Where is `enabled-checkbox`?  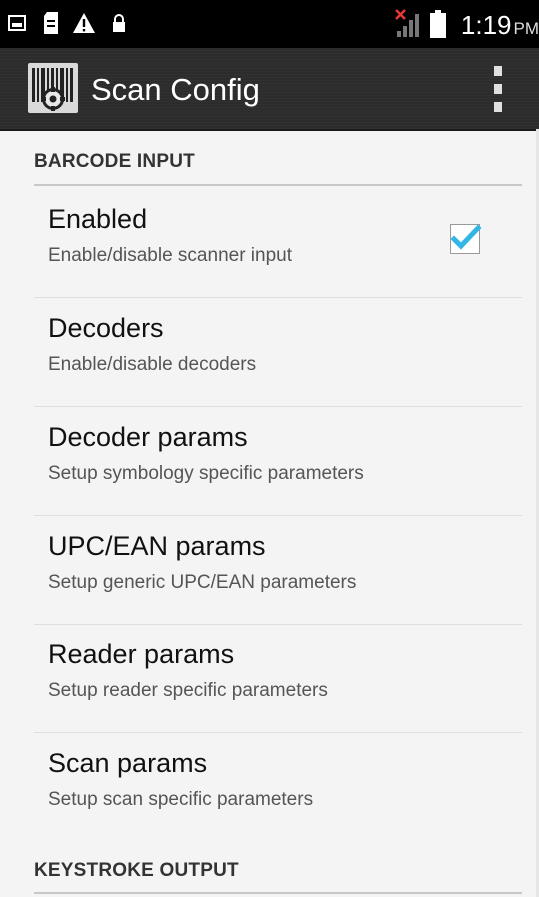 enabled-checkbox is located at coordinates (466, 239).